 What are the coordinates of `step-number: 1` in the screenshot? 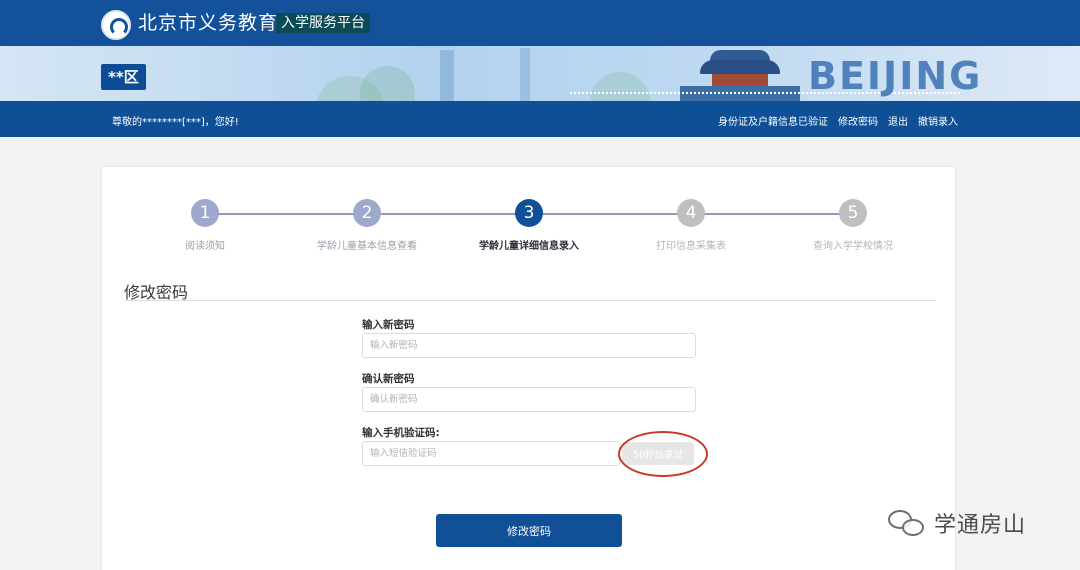 It's located at (205, 213).